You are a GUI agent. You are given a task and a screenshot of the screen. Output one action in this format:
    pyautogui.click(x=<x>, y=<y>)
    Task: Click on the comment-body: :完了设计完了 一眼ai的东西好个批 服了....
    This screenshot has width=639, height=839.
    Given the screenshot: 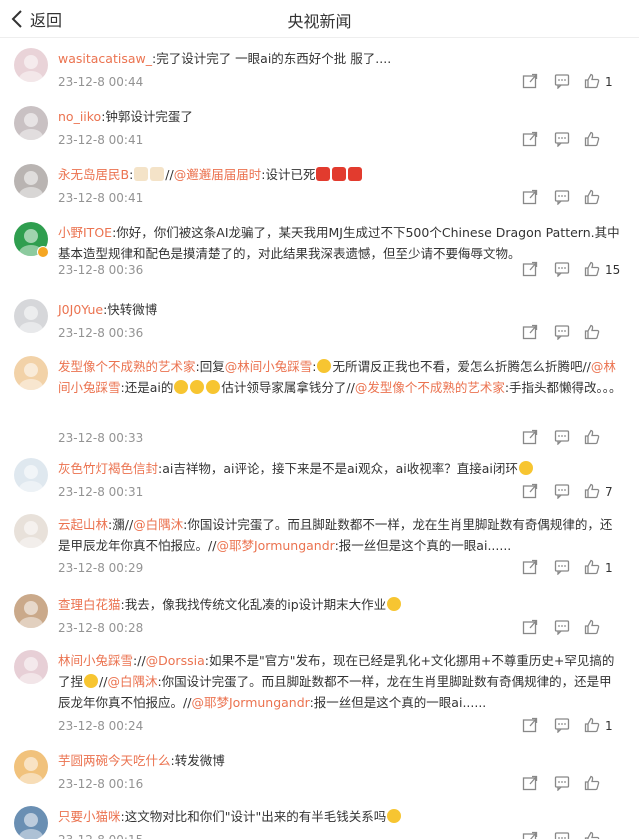 What is the action you would take?
    pyautogui.click(x=271, y=58)
    